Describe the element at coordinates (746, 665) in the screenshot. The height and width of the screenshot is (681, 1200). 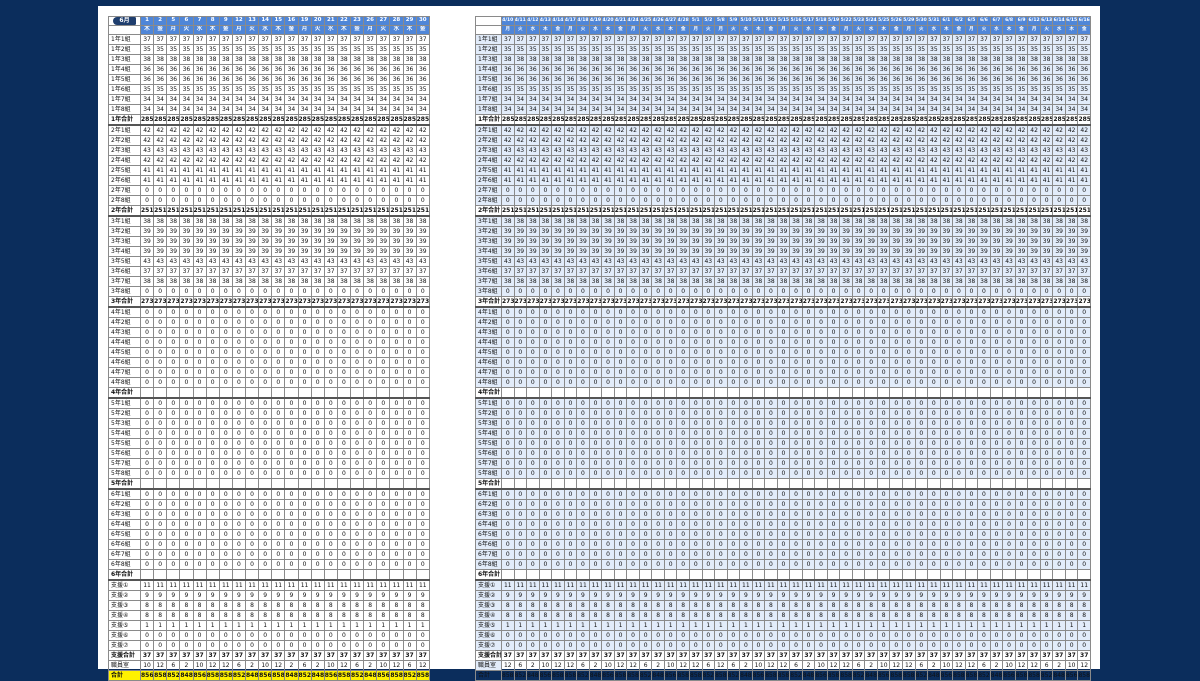
I see `value-cell: 2` at that location.